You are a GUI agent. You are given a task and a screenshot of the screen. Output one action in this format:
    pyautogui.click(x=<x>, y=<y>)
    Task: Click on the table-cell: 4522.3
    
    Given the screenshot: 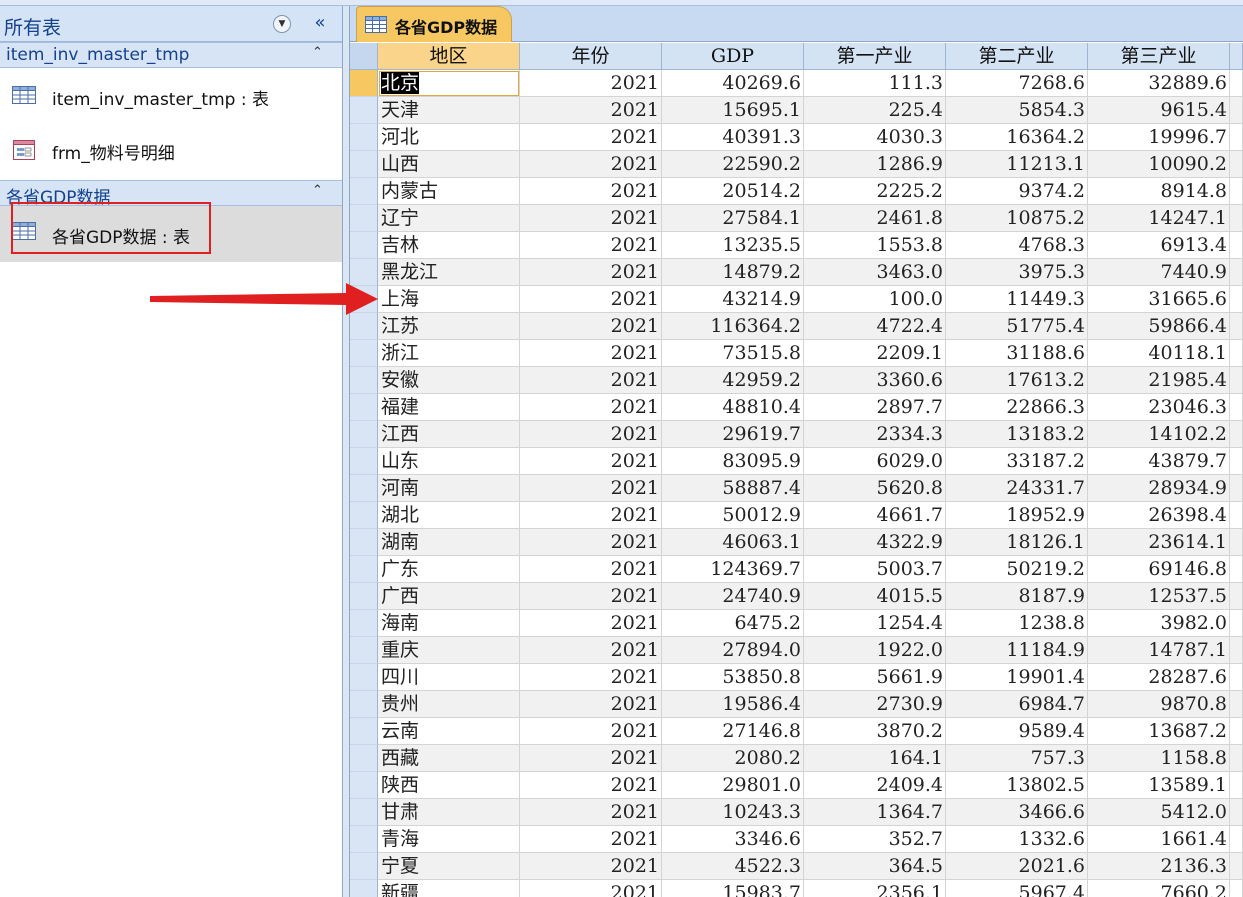 What is the action you would take?
    pyautogui.click(x=733, y=866)
    